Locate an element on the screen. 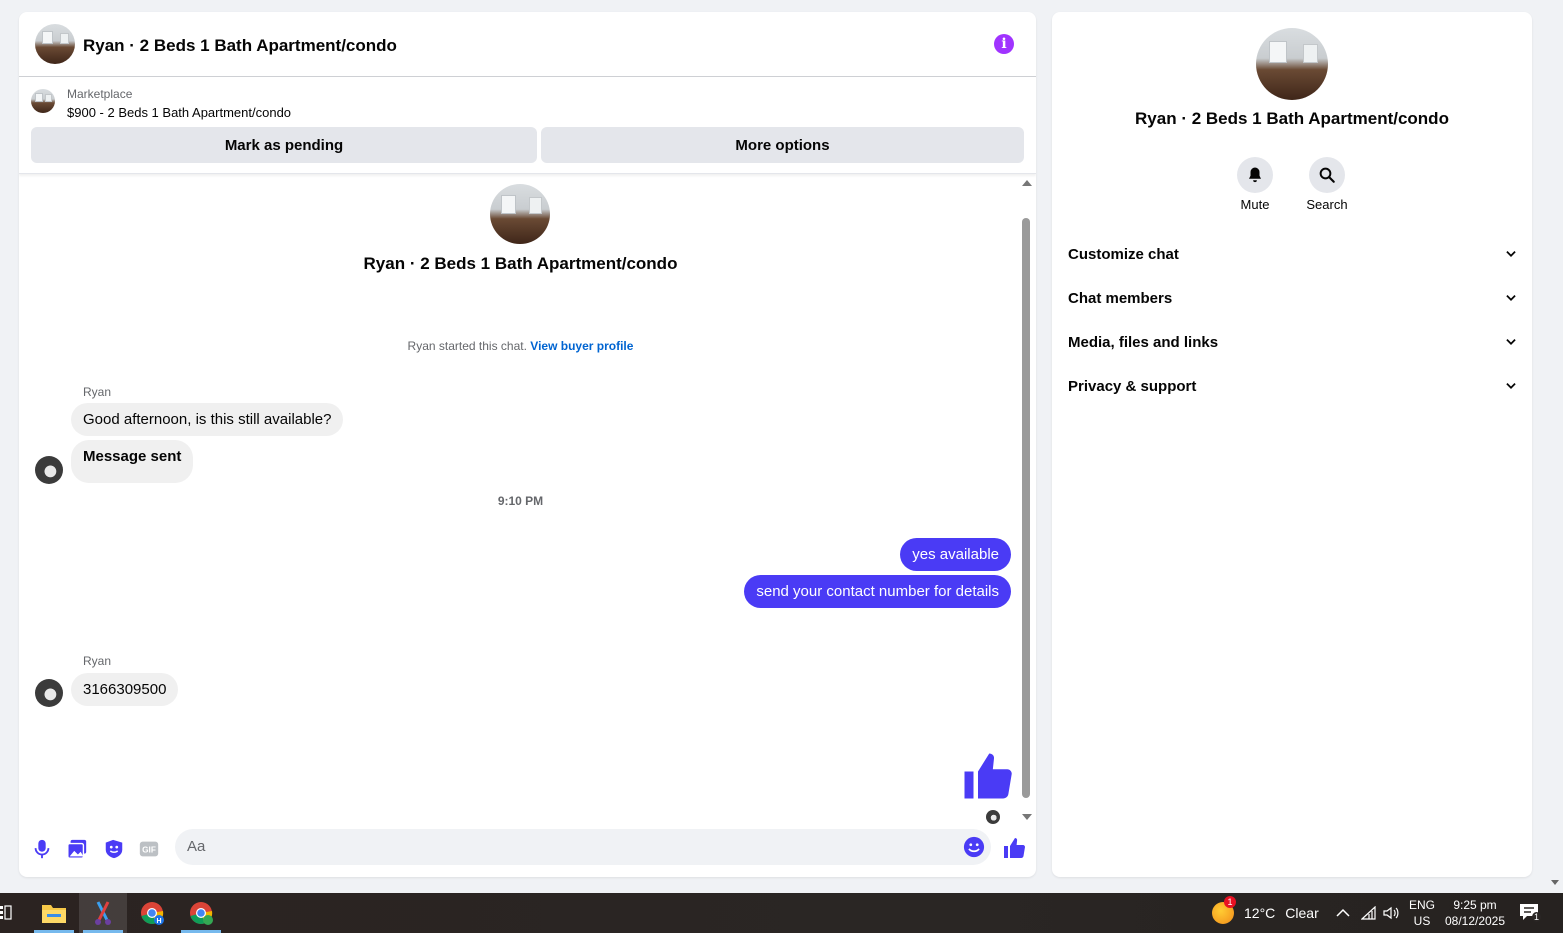  region-code: US is located at coordinates (1422, 921).